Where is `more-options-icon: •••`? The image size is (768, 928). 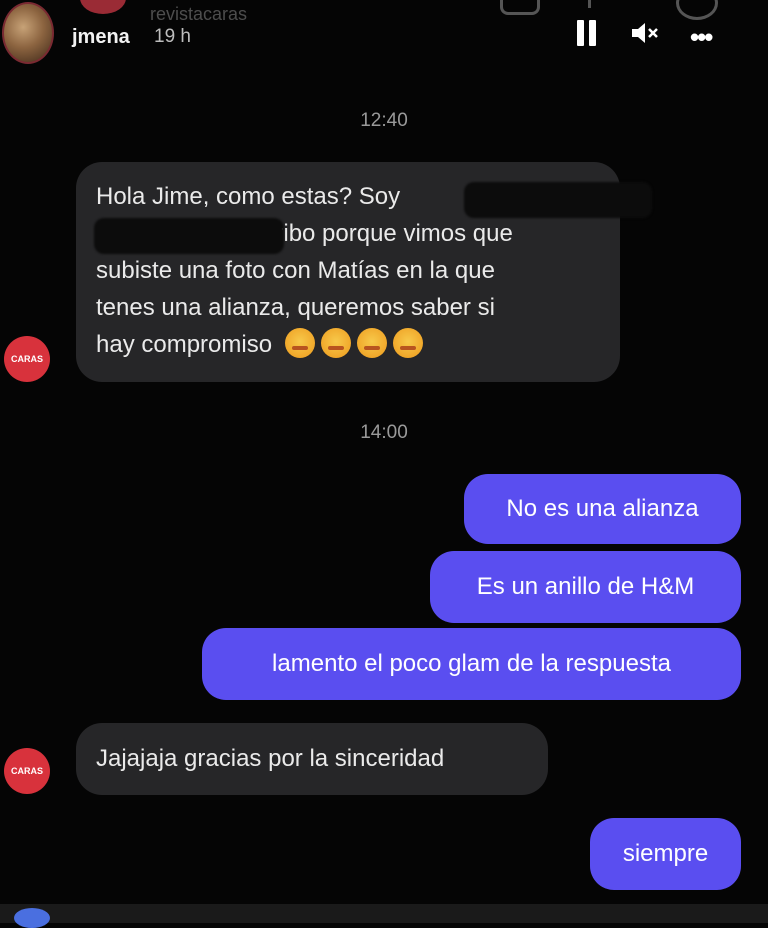
more-options-icon: ••• is located at coordinates (701, 37).